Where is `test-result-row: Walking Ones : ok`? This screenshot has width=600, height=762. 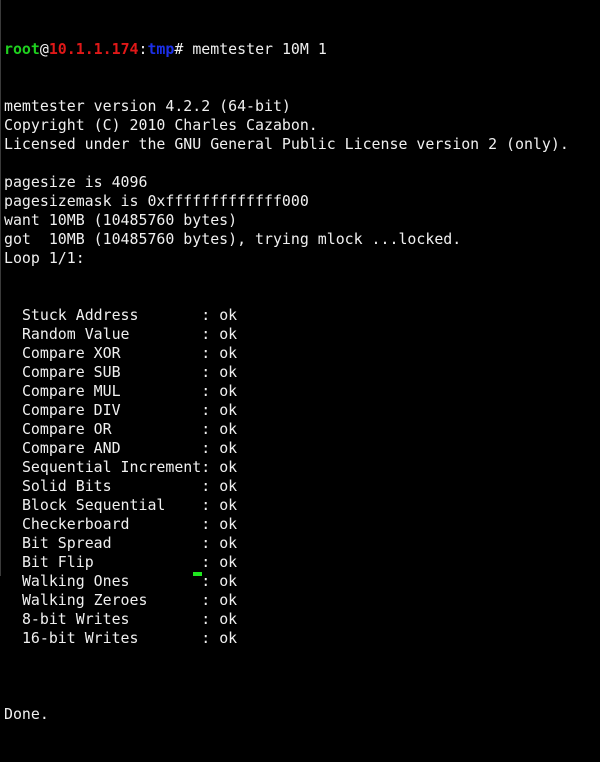
test-result-row: Walking Ones : ok is located at coordinates (286, 581).